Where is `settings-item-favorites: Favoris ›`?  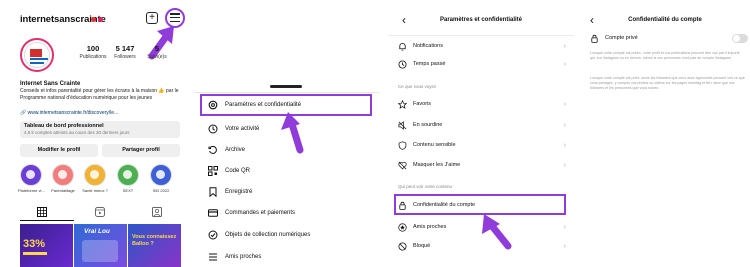 settings-item-favorites: Favoris › is located at coordinates (482, 104).